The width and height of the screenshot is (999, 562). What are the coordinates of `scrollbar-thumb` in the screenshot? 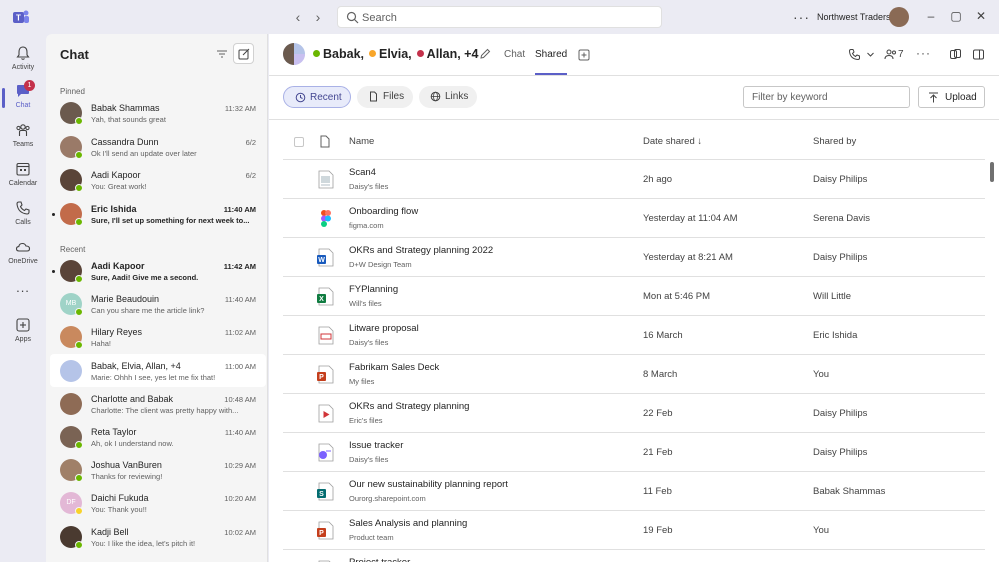 It's located at (992, 172).